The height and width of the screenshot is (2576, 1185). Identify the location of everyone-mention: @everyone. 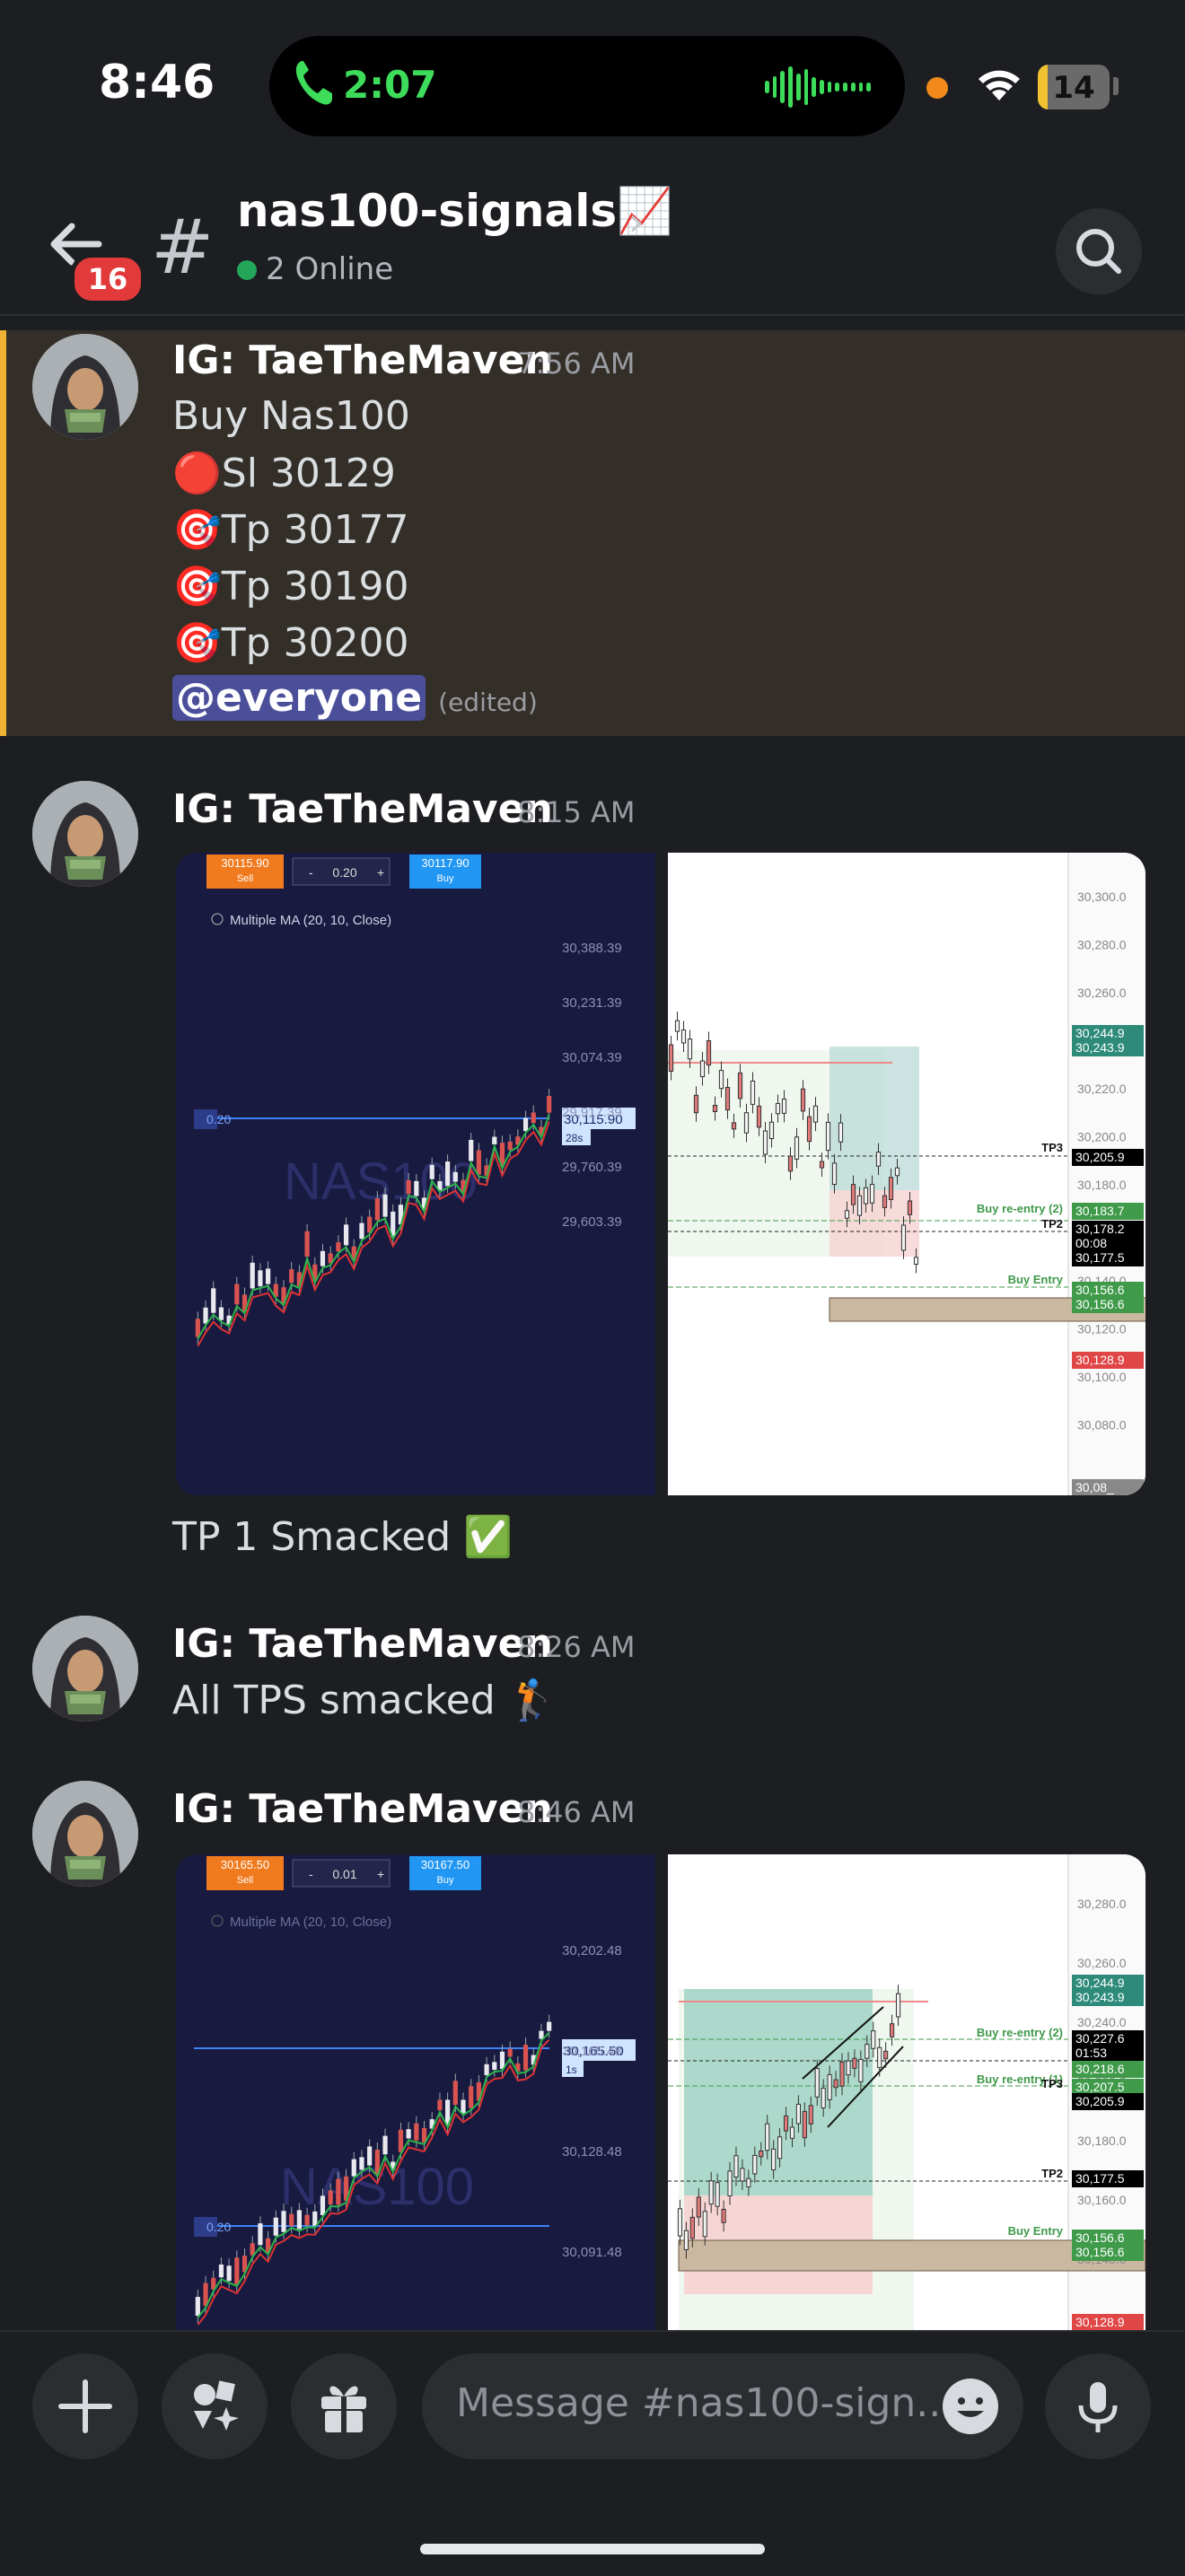
(299, 698).